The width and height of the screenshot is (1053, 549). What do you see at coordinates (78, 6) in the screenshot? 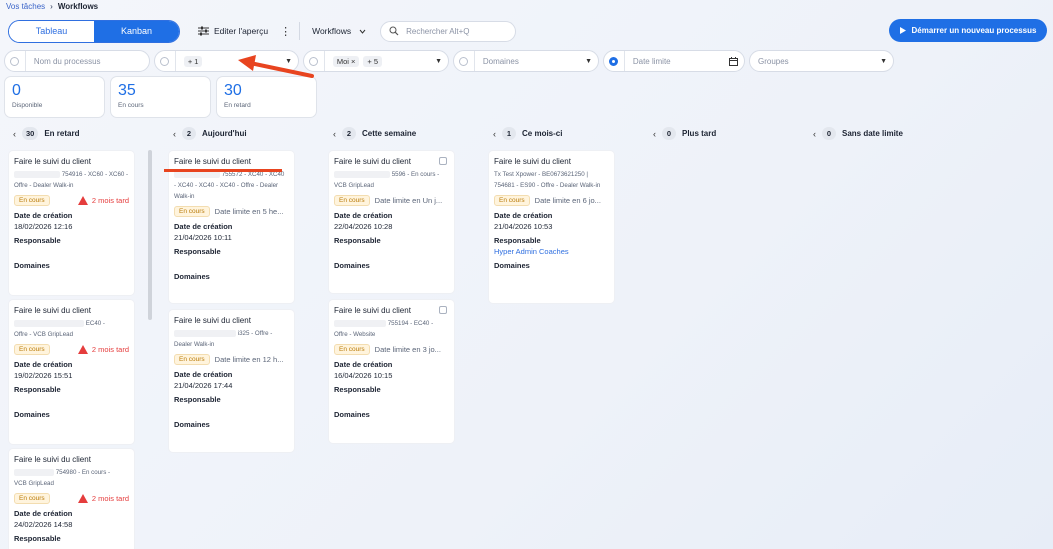
I see `breadcrumb-current: Workflows` at bounding box center [78, 6].